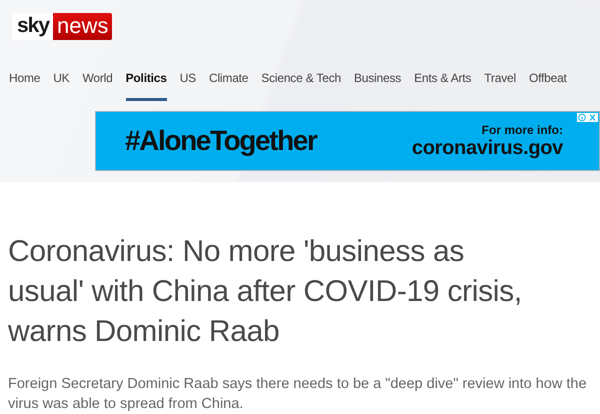 Image resolution: width=600 pixels, height=414 pixels. What do you see at coordinates (146, 85) in the screenshot?
I see `nav-link: Politics` at bounding box center [146, 85].